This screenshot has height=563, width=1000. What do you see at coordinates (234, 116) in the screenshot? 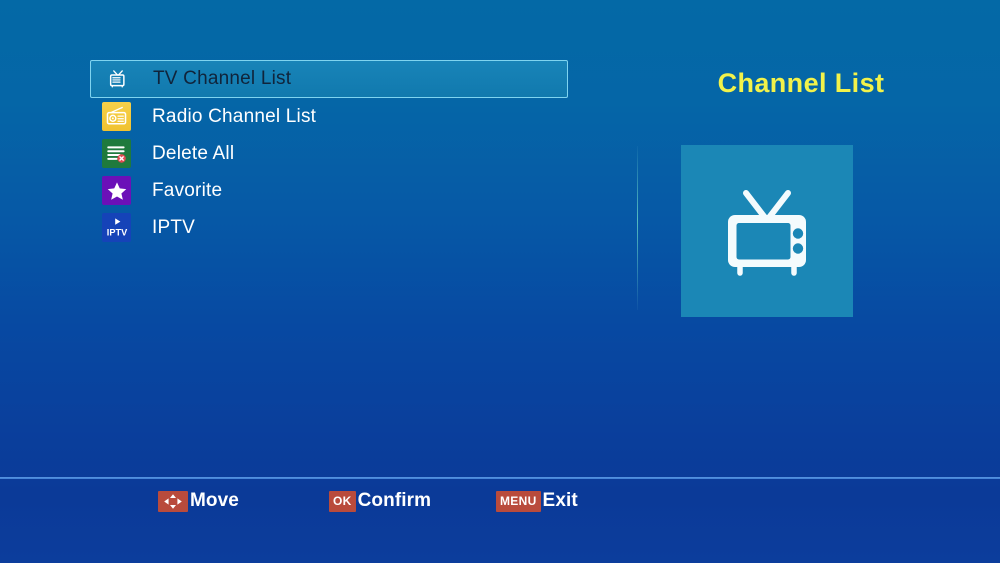
I see `menu-item-label: Radio Channel List` at bounding box center [234, 116].